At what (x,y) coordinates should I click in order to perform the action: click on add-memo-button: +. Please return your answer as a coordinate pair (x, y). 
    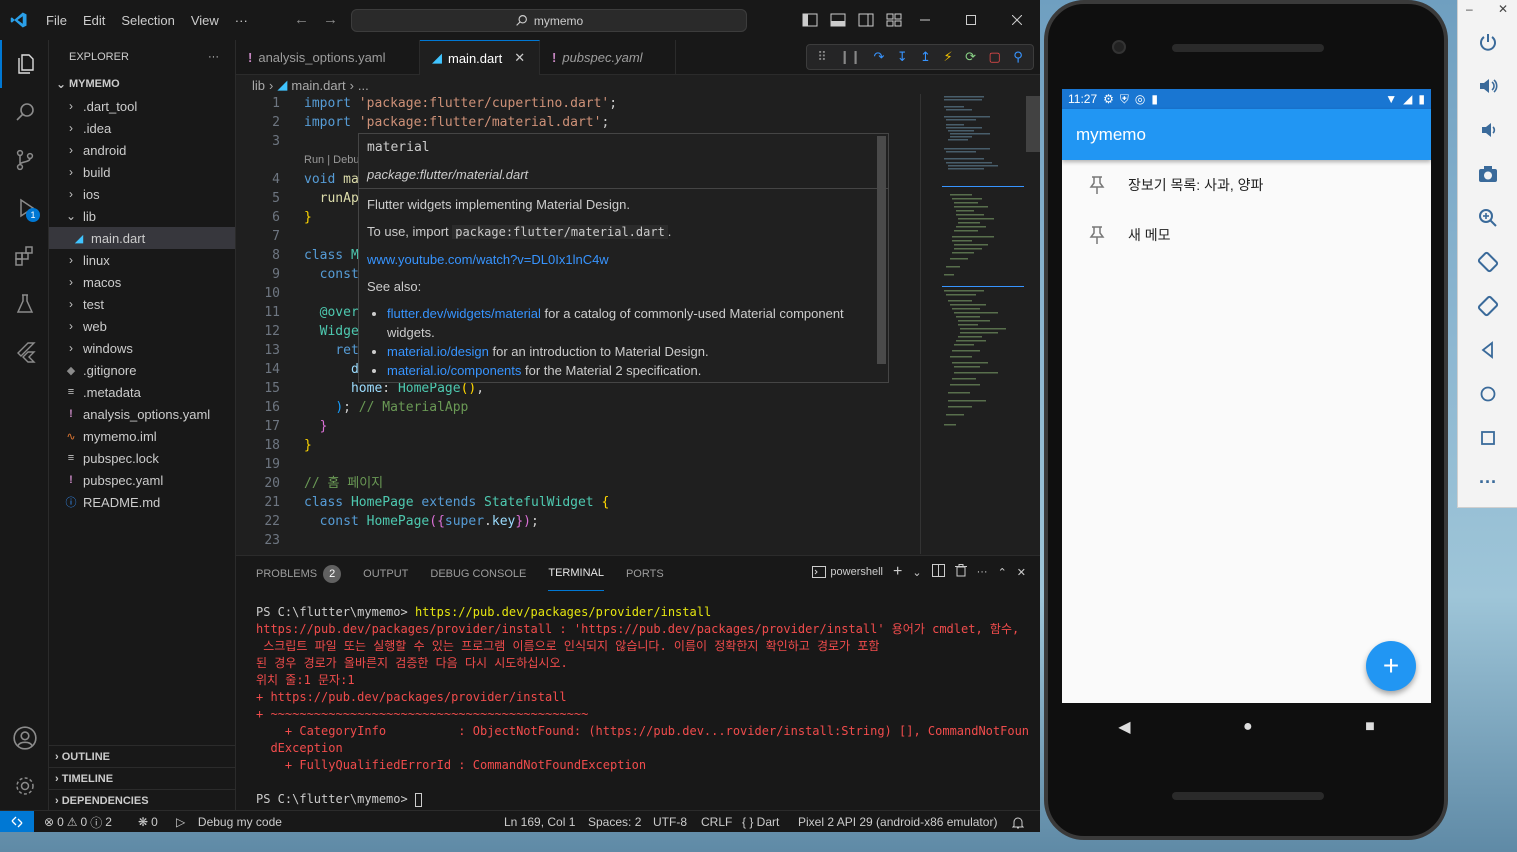
    Looking at the image, I should click on (1391, 666).